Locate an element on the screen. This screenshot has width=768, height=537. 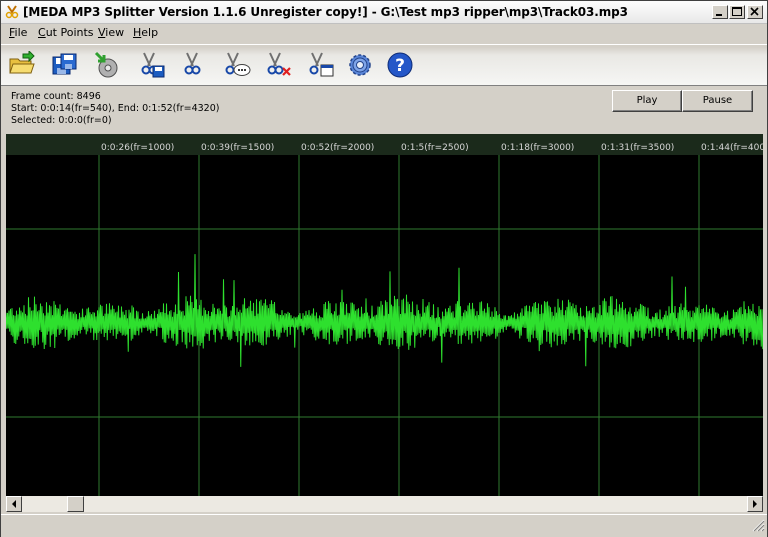
minimize-button is located at coordinates (720, 12).